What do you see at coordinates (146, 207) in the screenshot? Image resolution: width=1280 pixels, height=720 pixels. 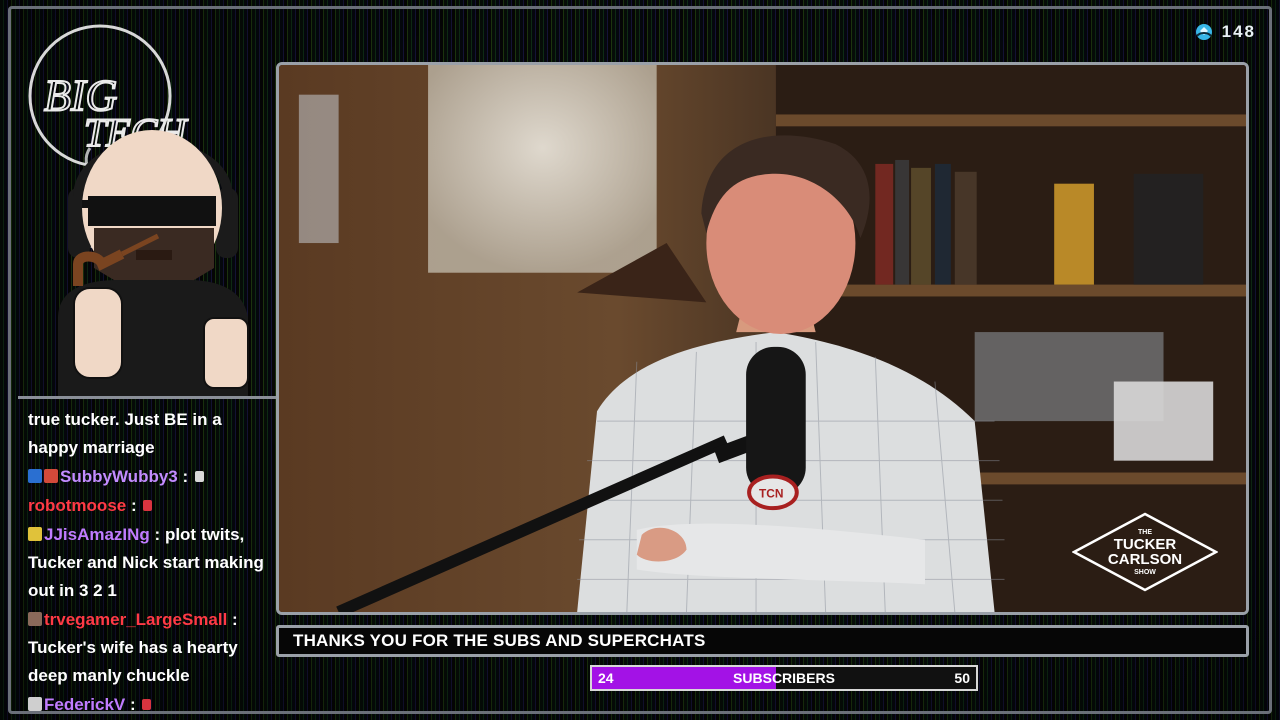 I see `streamer-avatar: BIG TECH` at bounding box center [146, 207].